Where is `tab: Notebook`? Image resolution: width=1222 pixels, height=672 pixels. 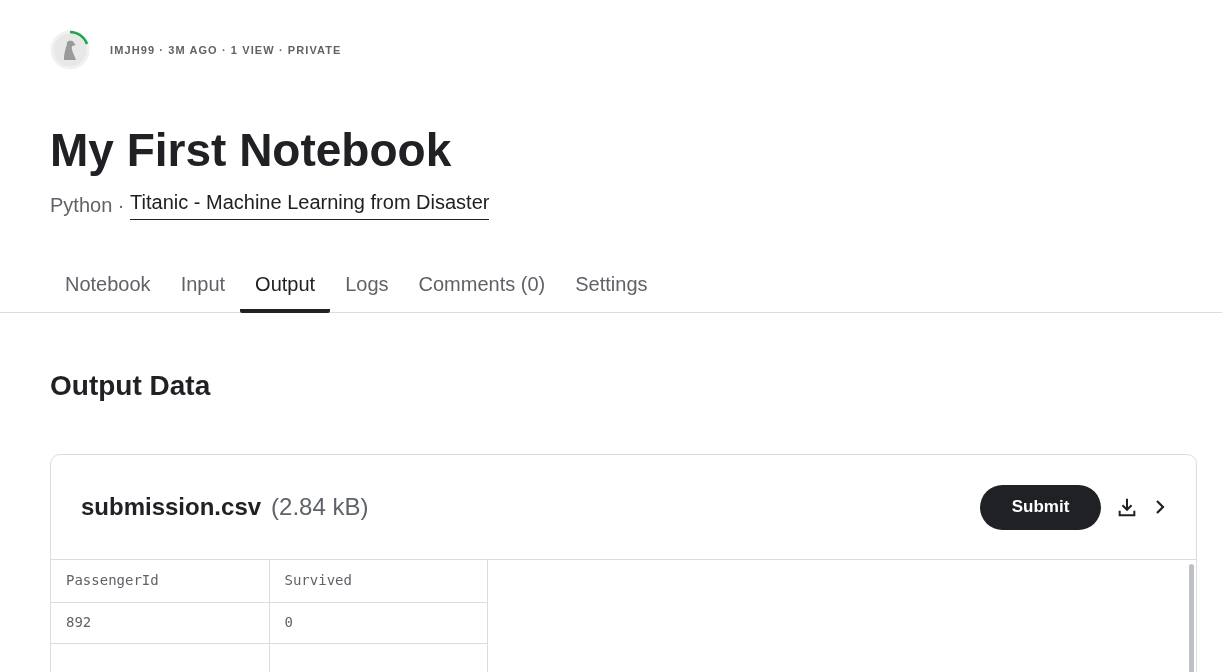
tab: Notebook is located at coordinates (108, 284).